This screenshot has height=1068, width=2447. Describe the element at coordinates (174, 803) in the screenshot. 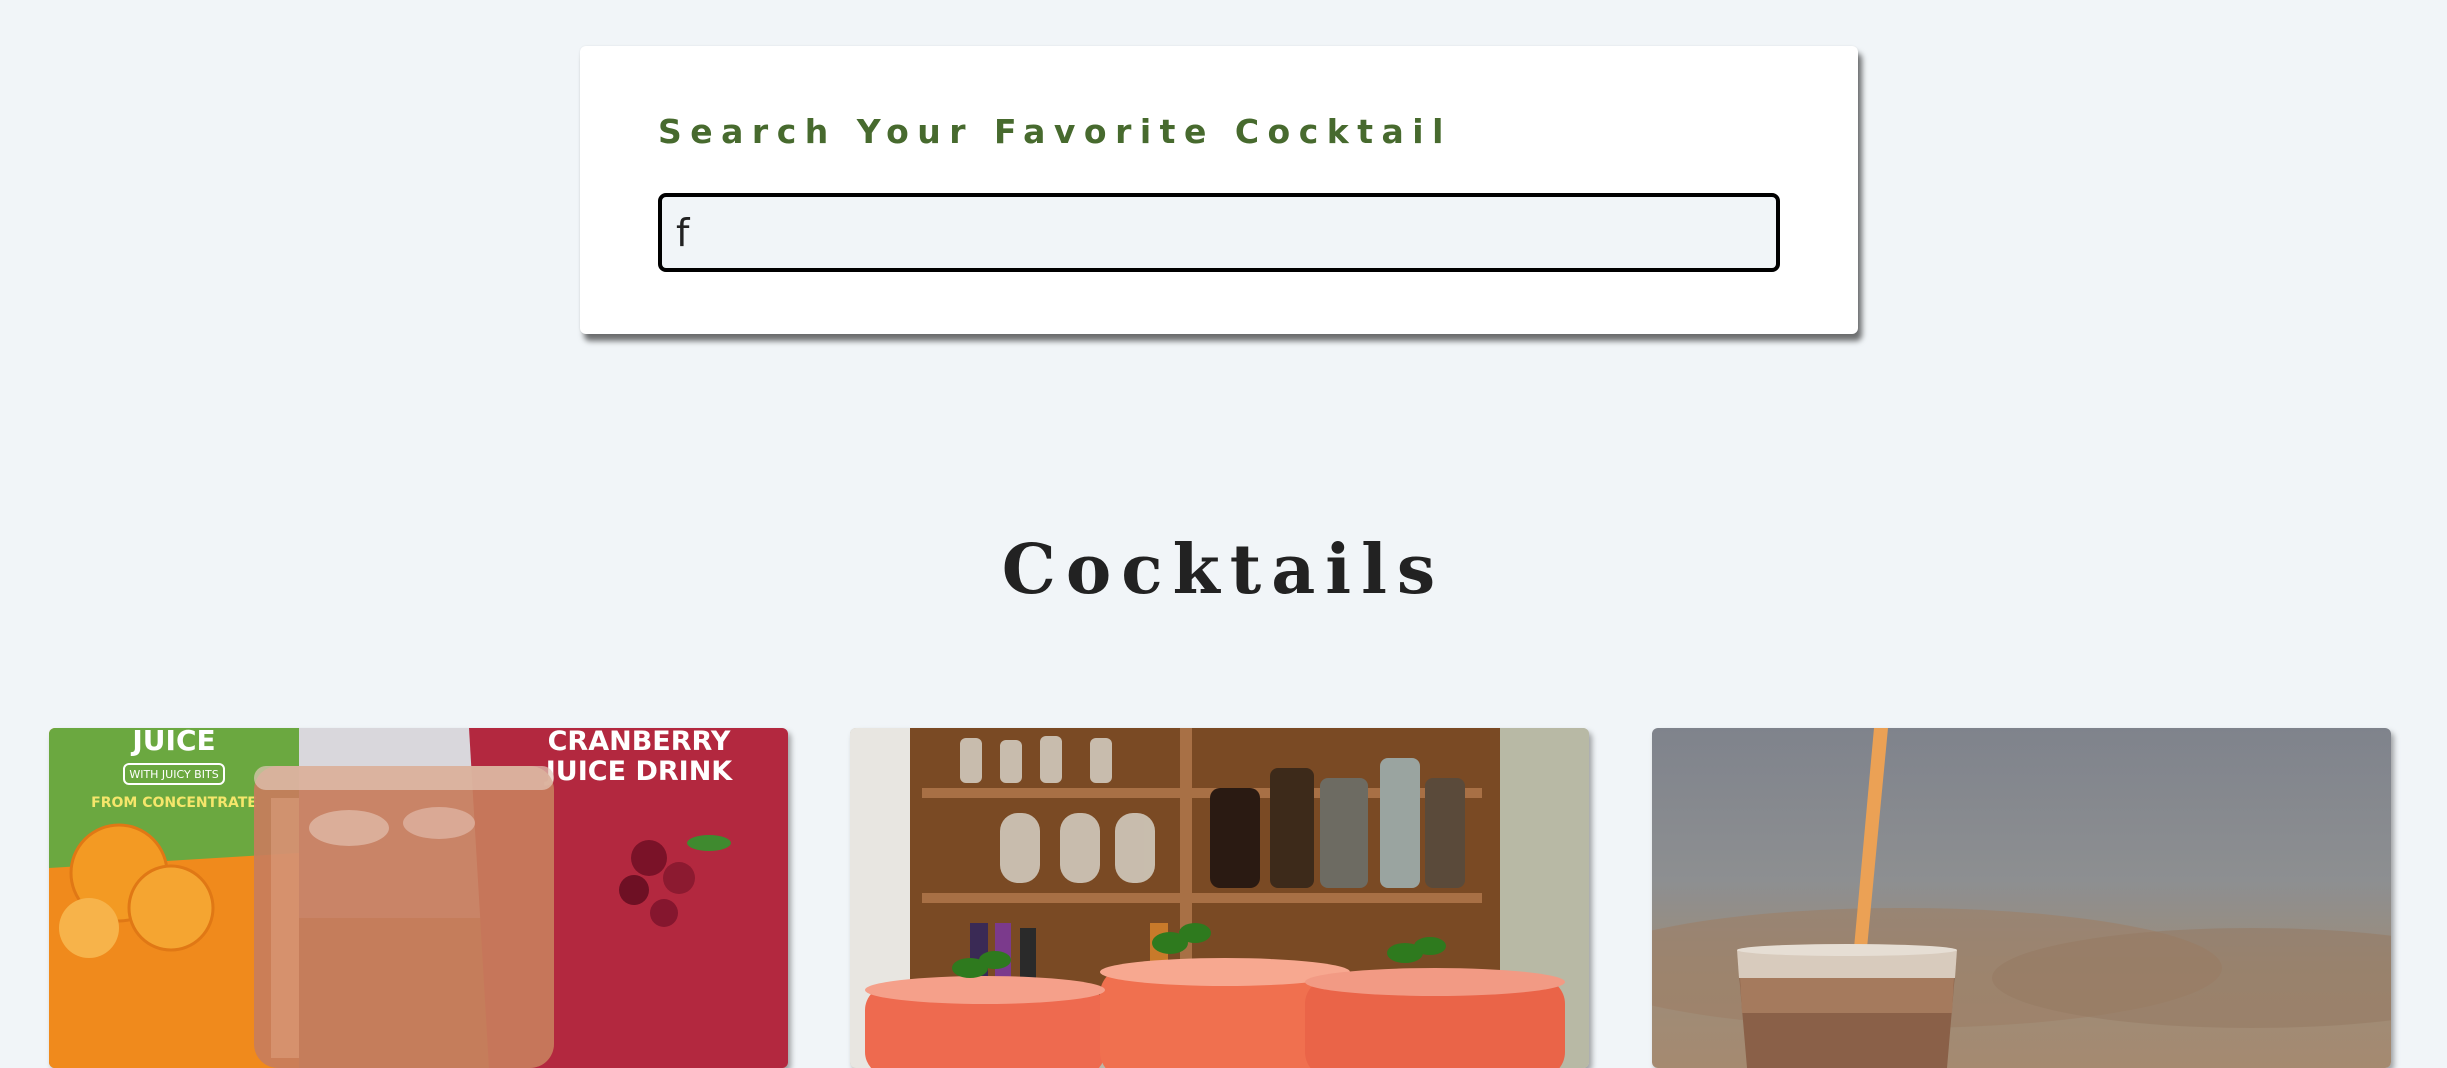

I see `concentrate-text: FROM CONCENTRATE` at that location.